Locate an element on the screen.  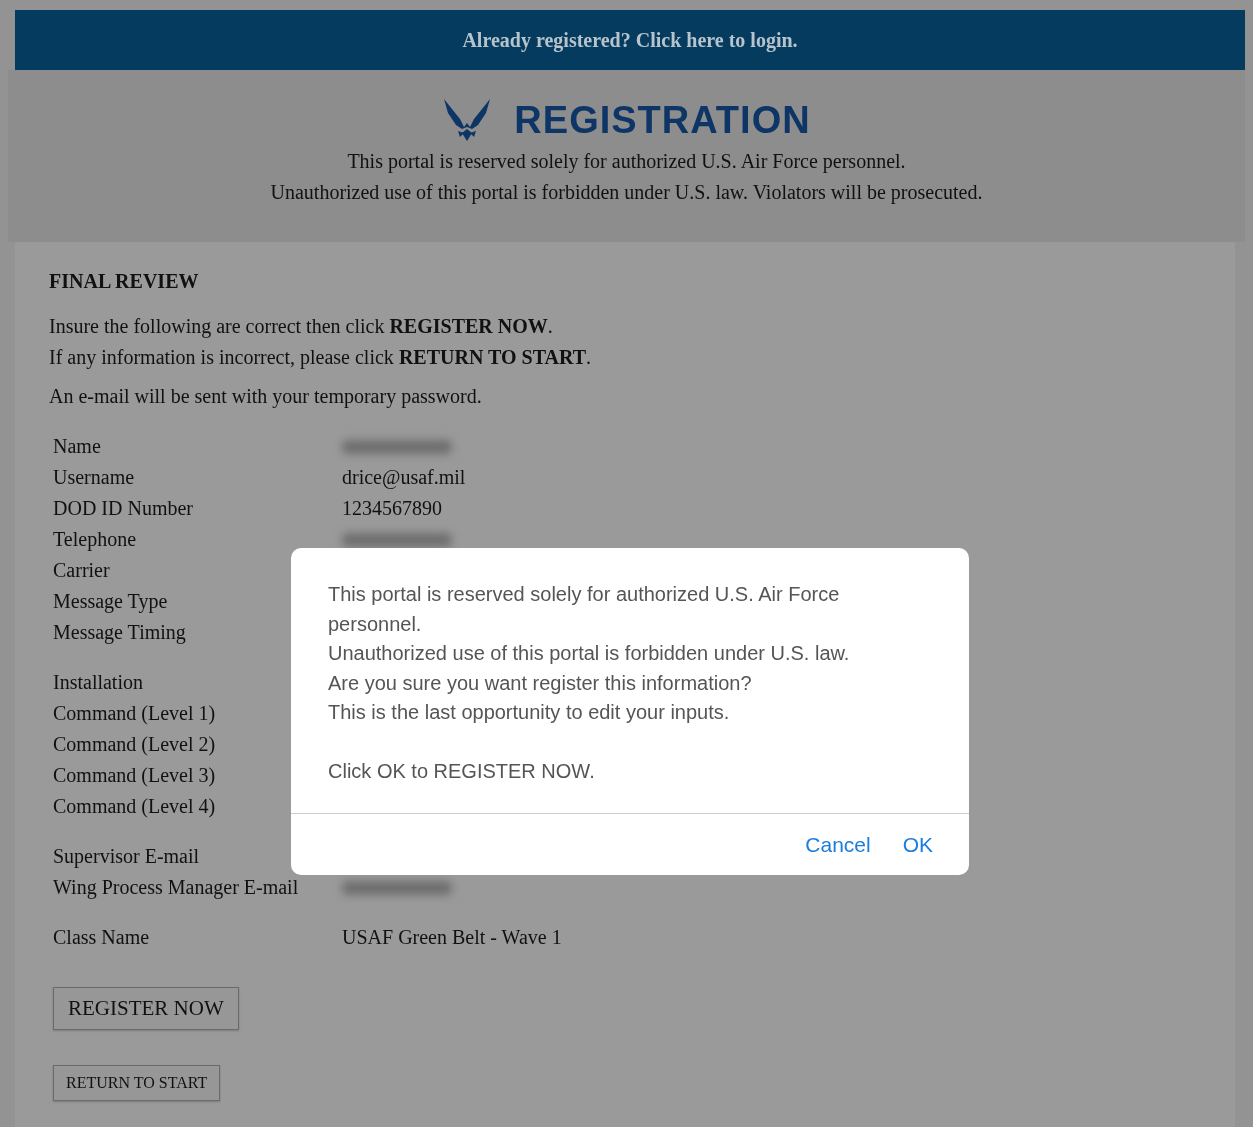
instruction-text: Insure the following are correct then click REGISTER NOW. is located at coordinates (301, 327).